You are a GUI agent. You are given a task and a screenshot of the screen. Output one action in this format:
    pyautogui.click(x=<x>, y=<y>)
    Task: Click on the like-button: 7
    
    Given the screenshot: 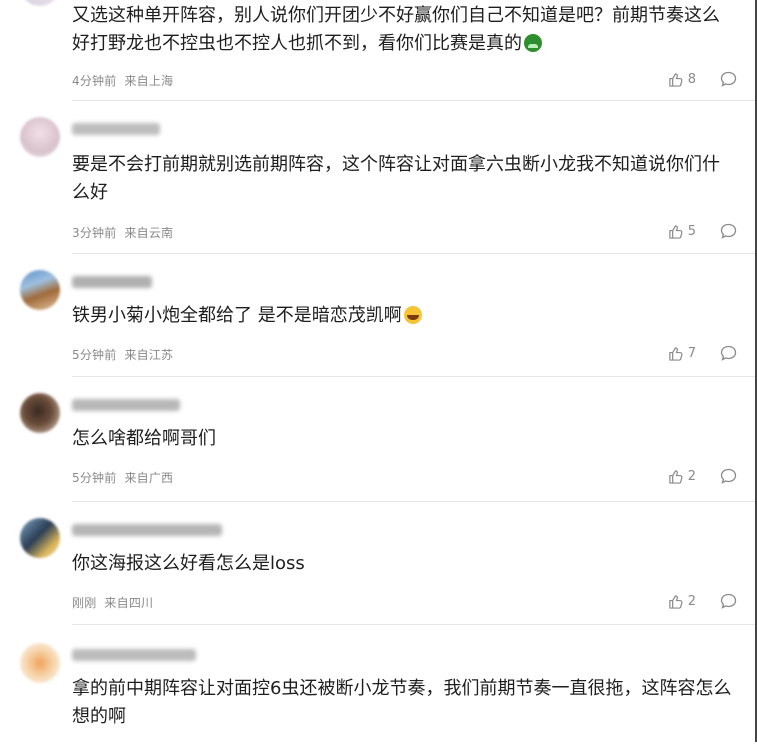 What is the action you would take?
    pyautogui.click(x=682, y=353)
    